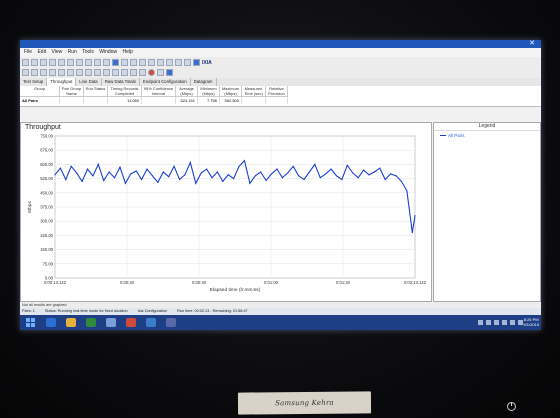  What do you see at coordinates (34, 72) in the screenshot?
I see `forward-icon` at bounding box center [34, 72].